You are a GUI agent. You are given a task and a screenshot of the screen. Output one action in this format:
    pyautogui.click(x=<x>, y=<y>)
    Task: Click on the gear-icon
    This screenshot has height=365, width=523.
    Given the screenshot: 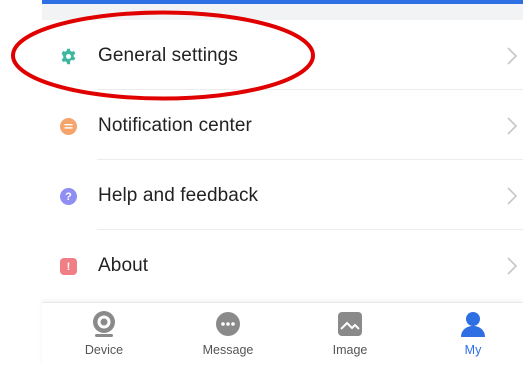 What is the action you would take?
    pyautogui.click(x=68, y=56)
    